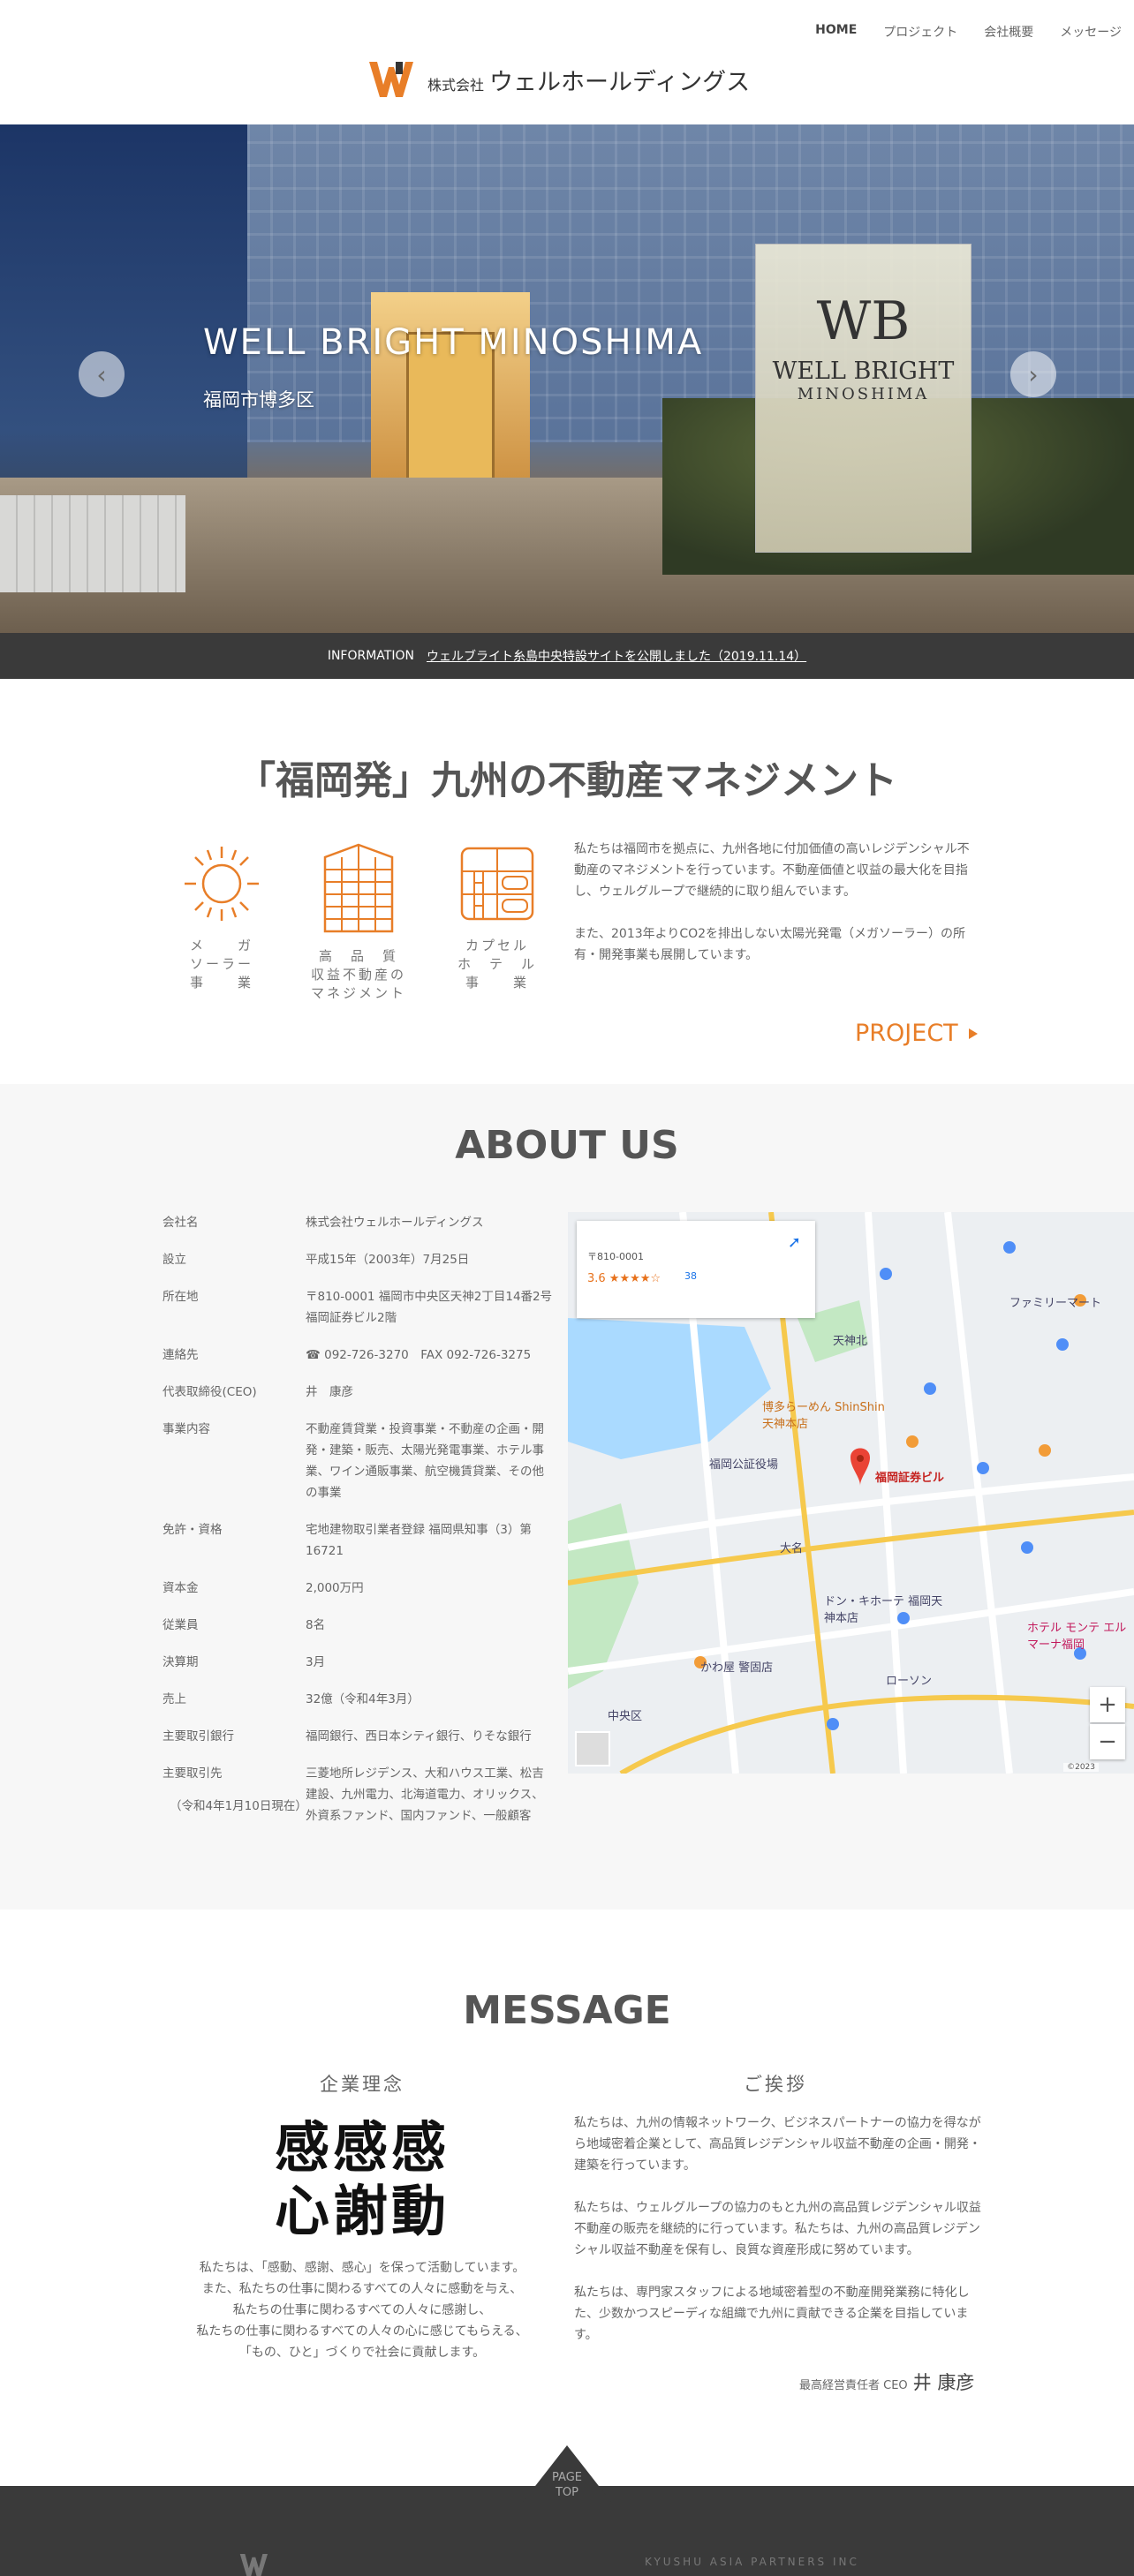 Image resolution: width=1134 pixels, height=2576 pixels. I want to click on business-solar-line2: ソーラー, so click(221, 964).